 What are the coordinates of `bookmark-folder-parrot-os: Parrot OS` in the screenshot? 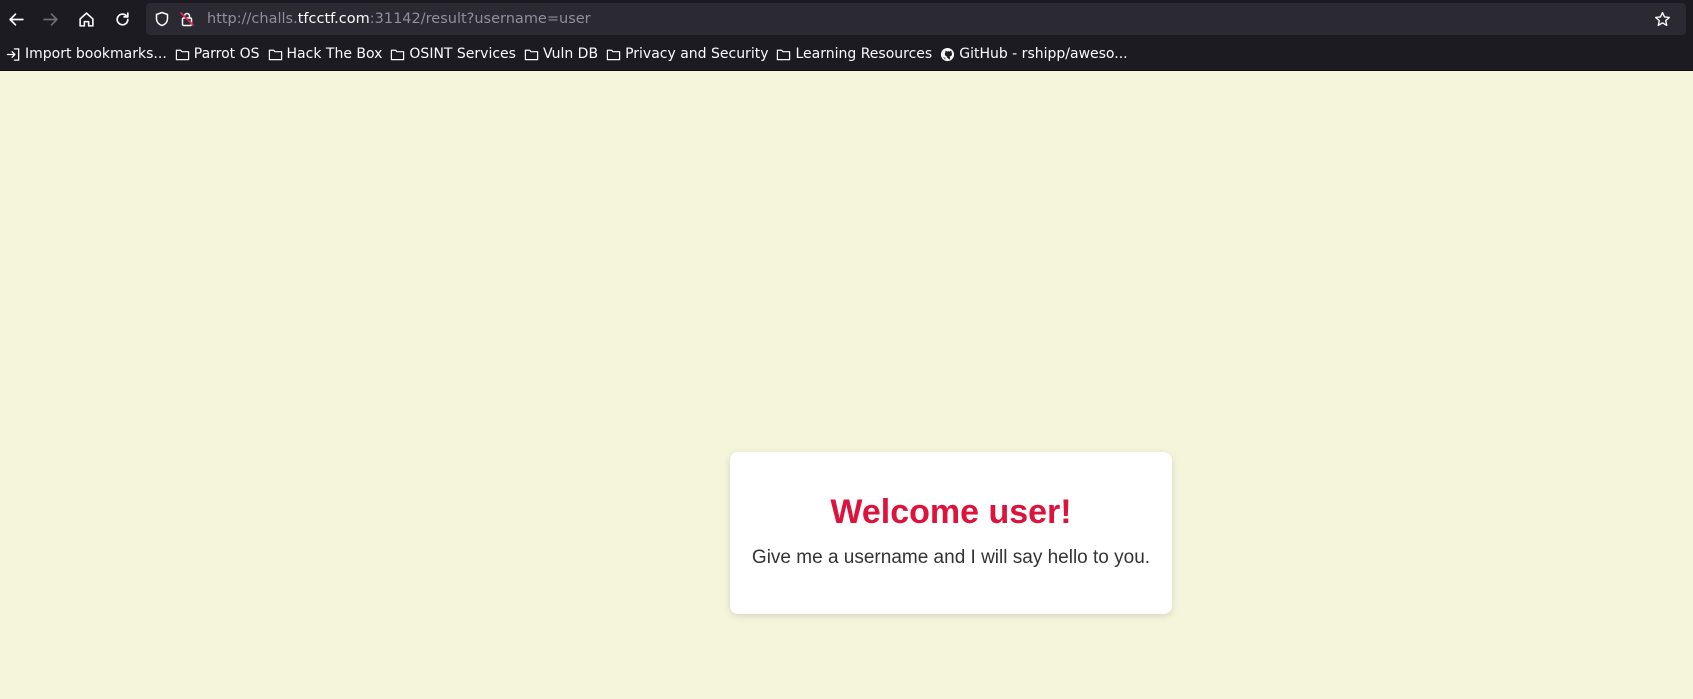 It's located at (219, 54).